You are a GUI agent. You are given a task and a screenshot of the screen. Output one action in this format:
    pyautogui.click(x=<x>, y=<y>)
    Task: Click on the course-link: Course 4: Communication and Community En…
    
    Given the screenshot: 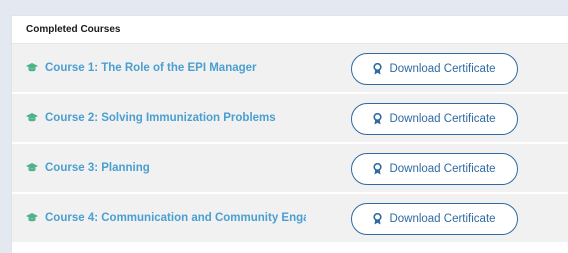 What is the action you would take?
    pyautogui.click(x=166, y=218)
    